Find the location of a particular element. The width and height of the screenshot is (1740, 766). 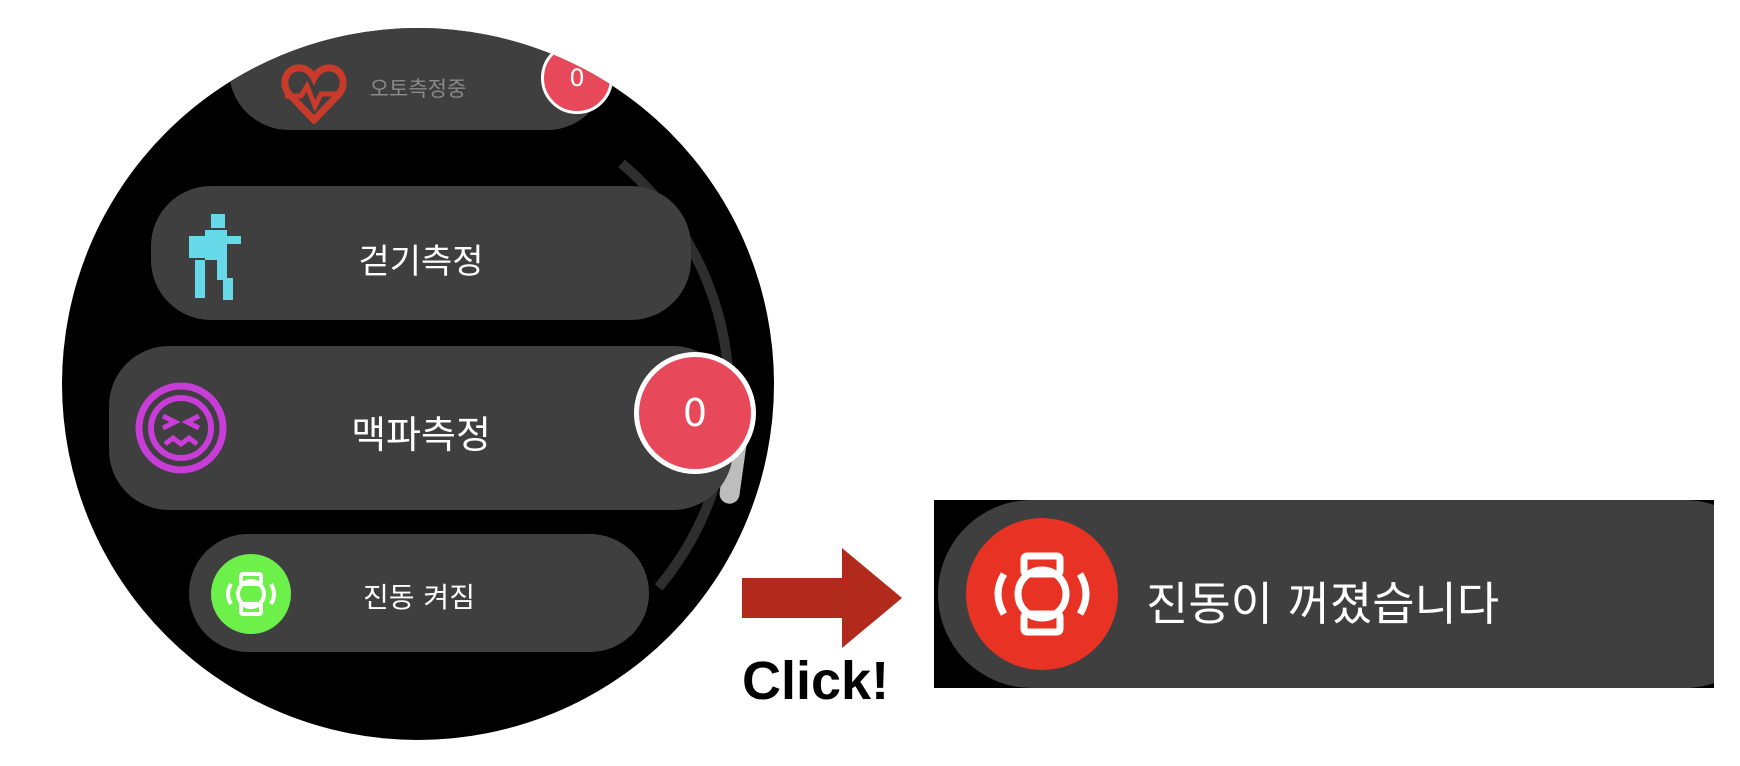

list-item-vibration-toggle: 진동 켜짐 is located at coordinates (419, 593).